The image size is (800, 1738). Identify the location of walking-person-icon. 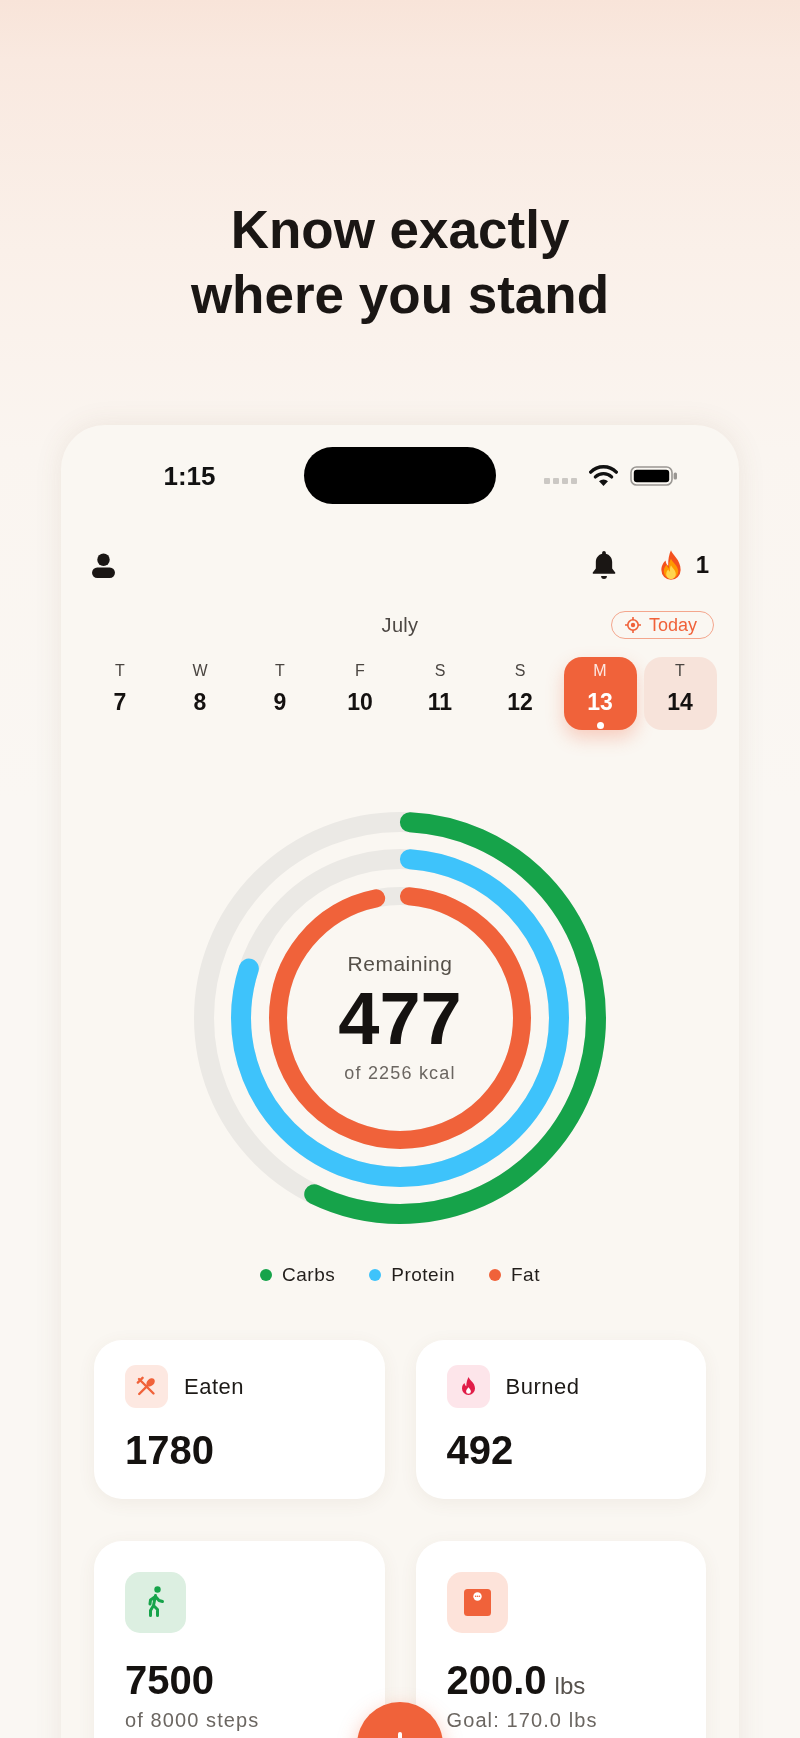
(155, 1602).